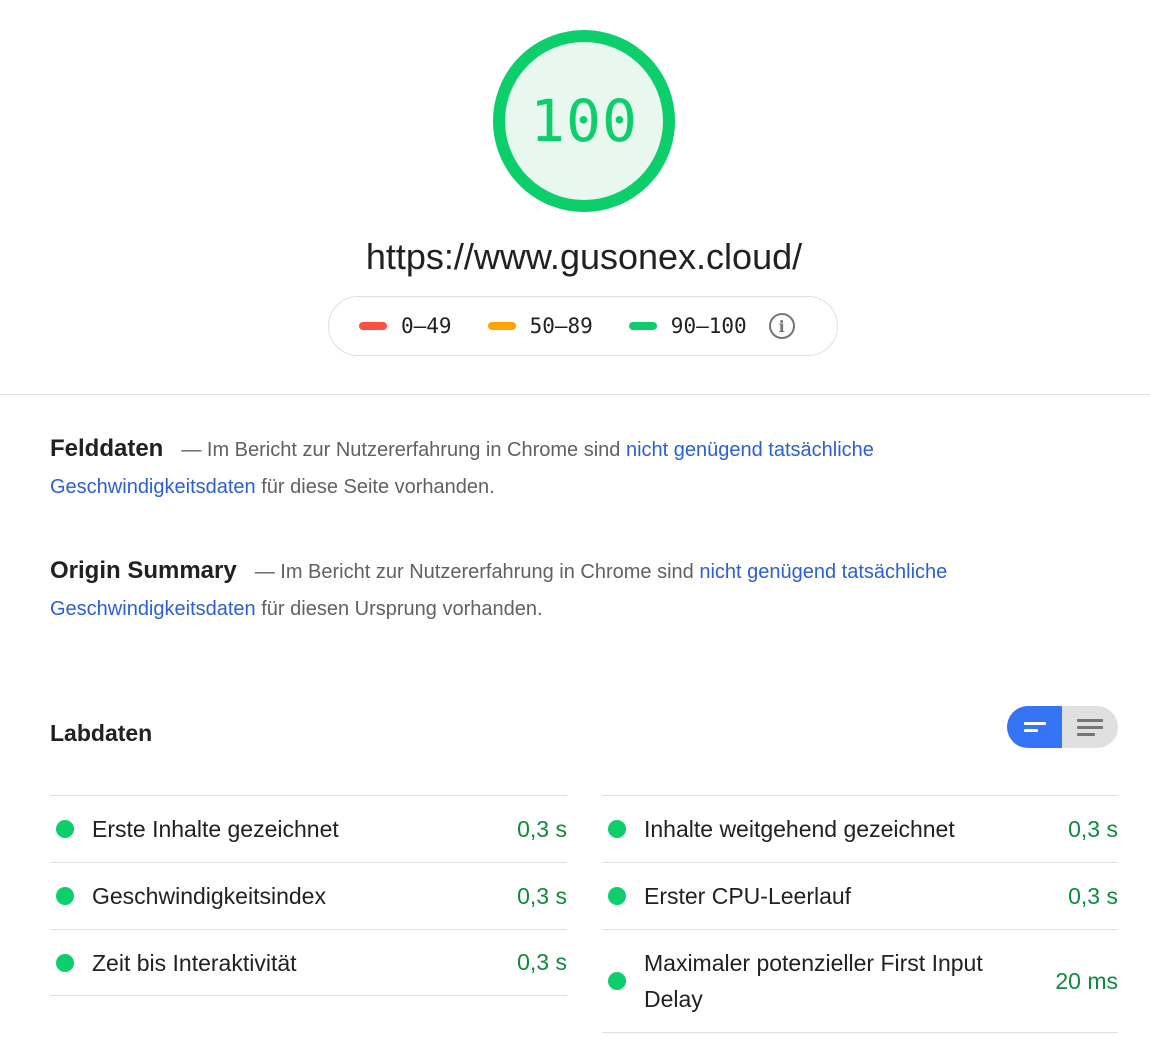  Describe the element at coordinates (426, 326) in the screenshot. I see `legend-label-fail: 0–49` at that location.